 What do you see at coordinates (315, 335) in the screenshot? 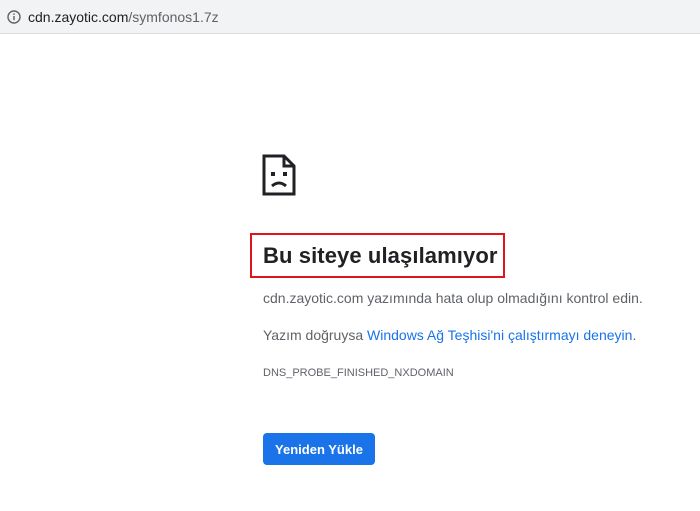
I see `error-message-2-prefix: Yazım doğruysa` at bounding box center [315, 335].